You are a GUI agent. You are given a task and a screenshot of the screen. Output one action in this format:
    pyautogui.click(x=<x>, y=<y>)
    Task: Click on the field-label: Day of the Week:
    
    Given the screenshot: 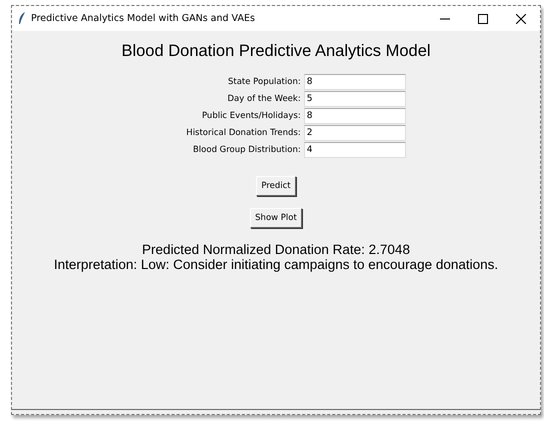 What is the action you would take?
    pyautogui.click(x=264, y=99)
    